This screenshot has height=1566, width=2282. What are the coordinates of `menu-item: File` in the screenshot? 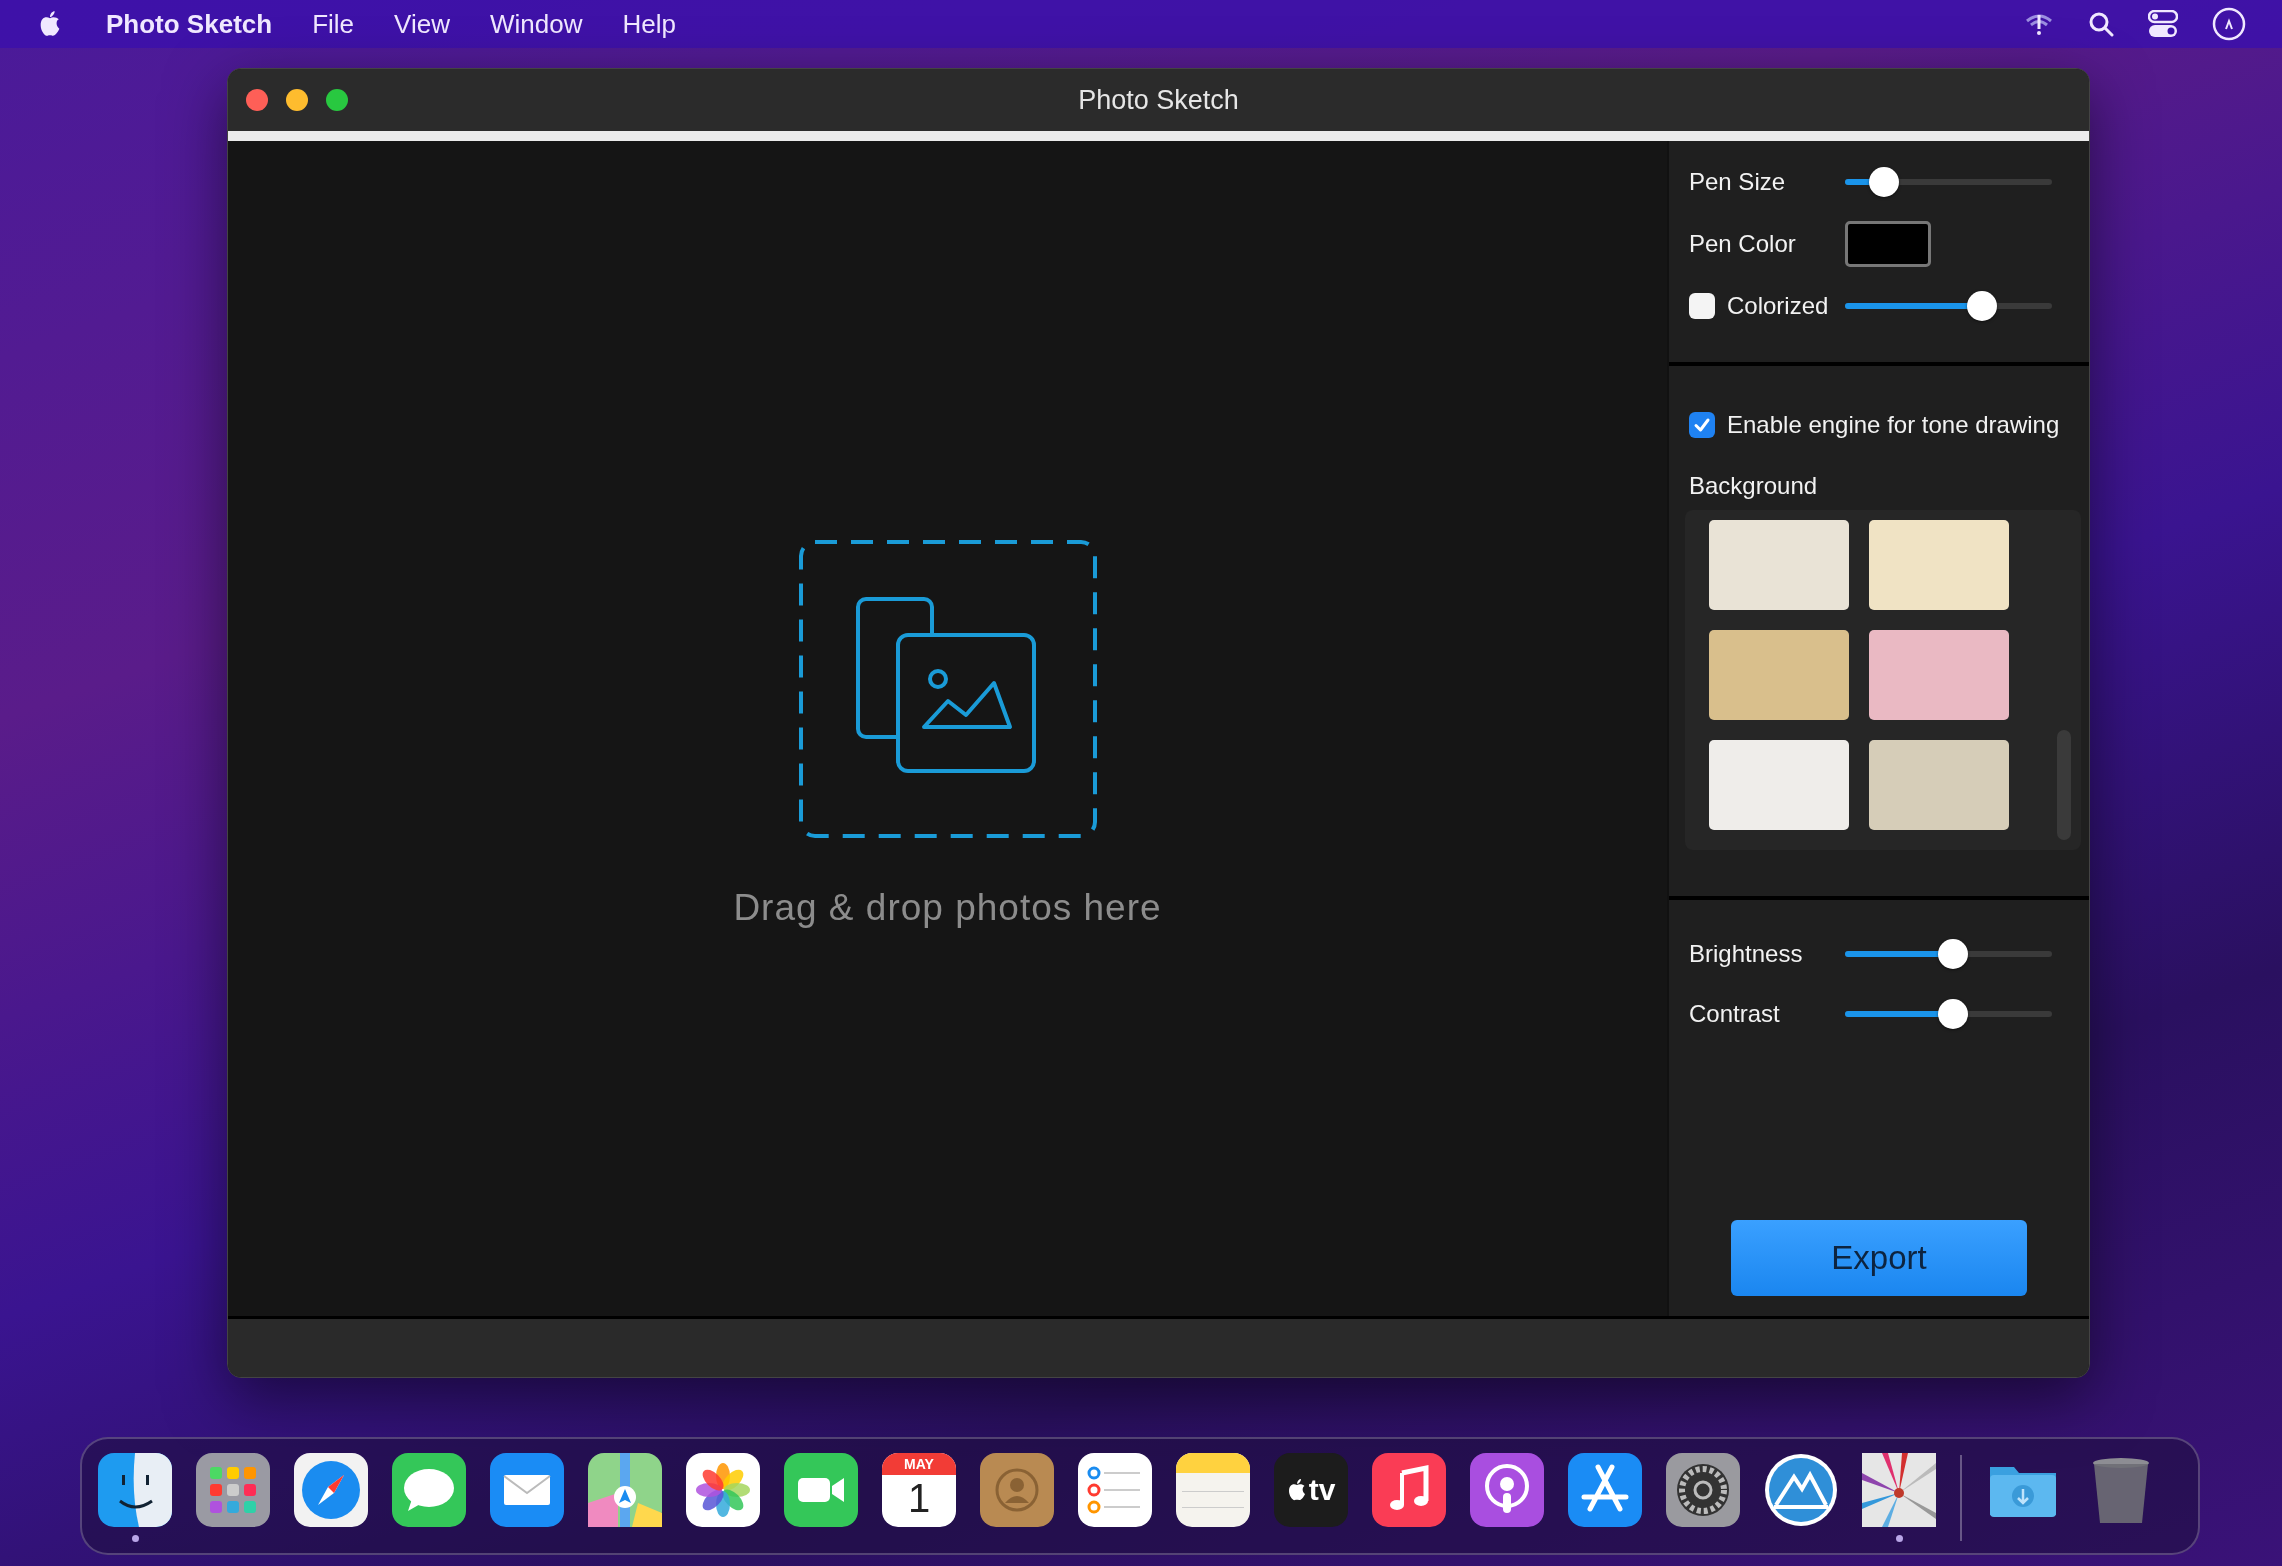 It's located at (333, 24).